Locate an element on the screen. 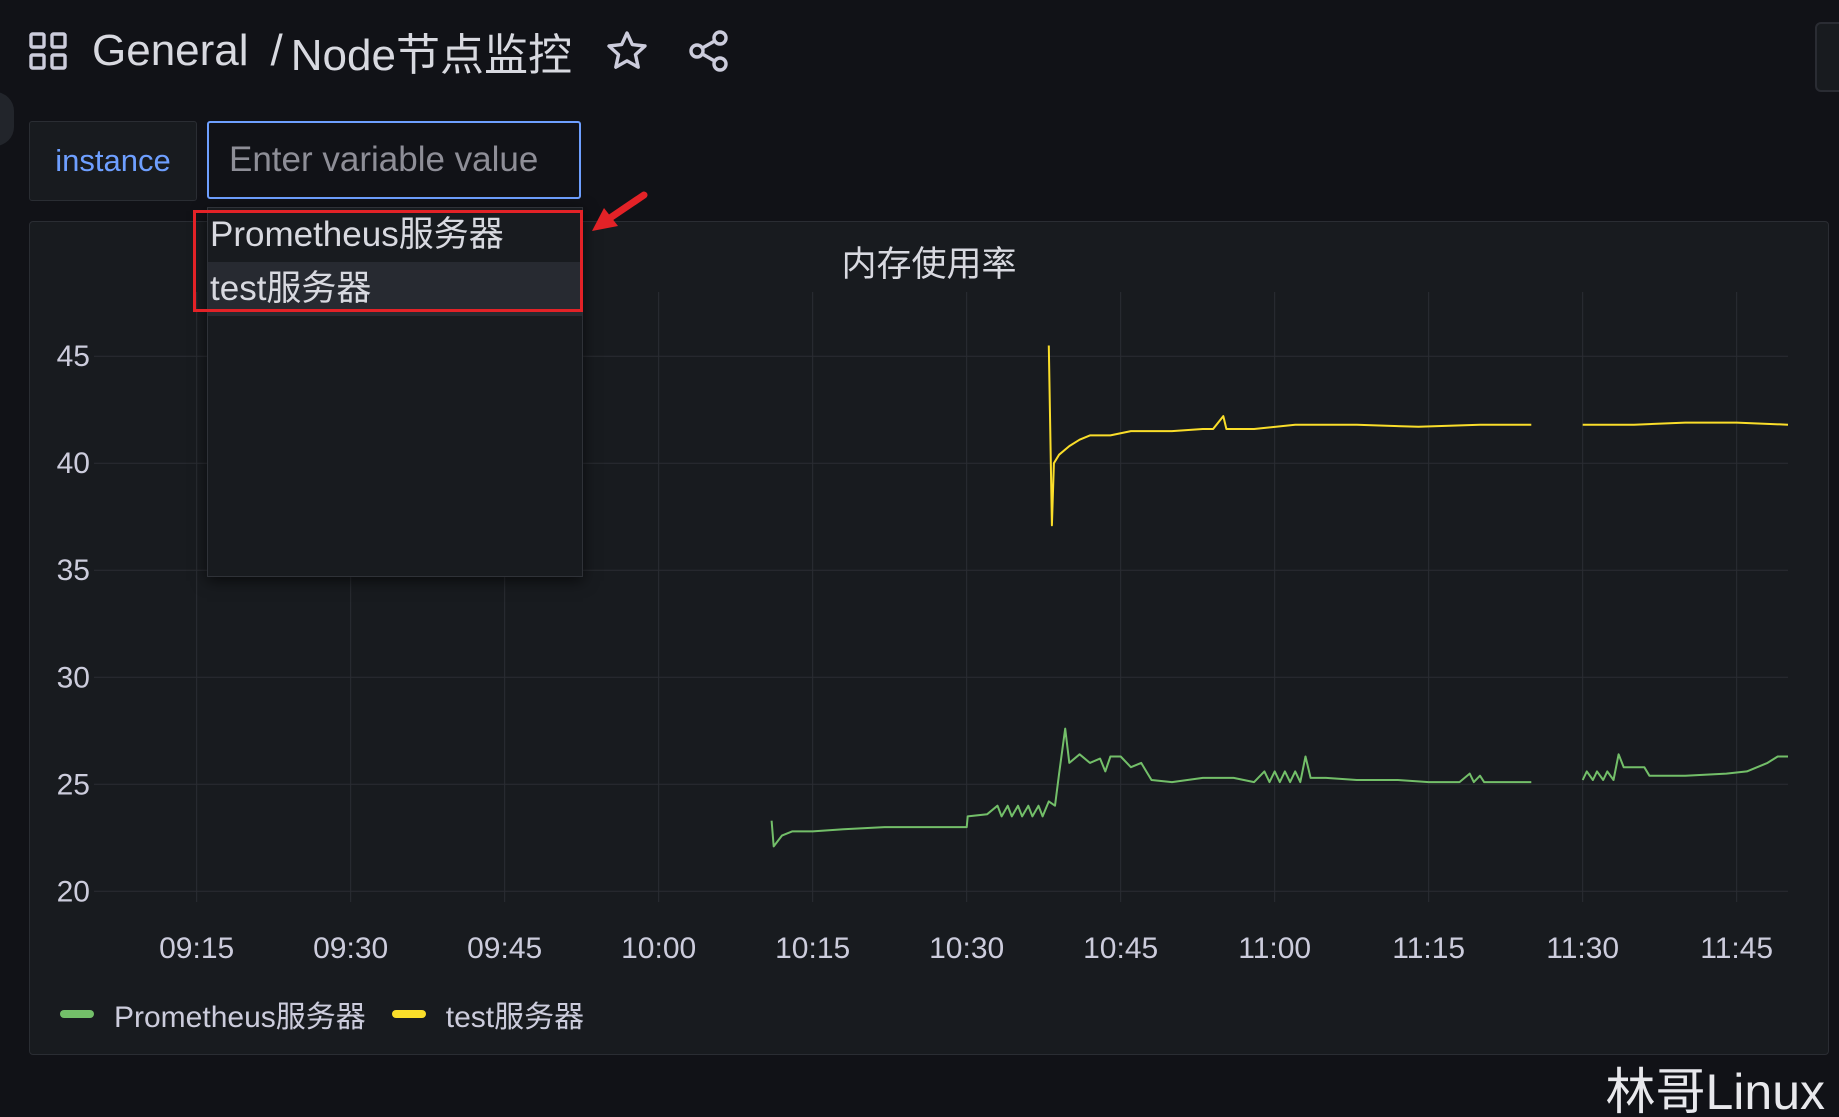  sidebar-toggle is located at coordinates (7, 119).